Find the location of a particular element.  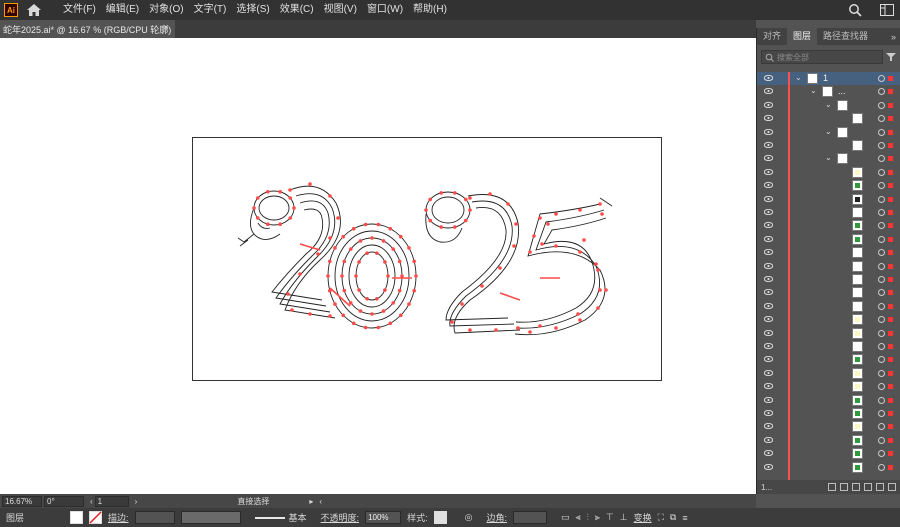

align-center-icon: ⫶ is located at coordinates (588, 517).